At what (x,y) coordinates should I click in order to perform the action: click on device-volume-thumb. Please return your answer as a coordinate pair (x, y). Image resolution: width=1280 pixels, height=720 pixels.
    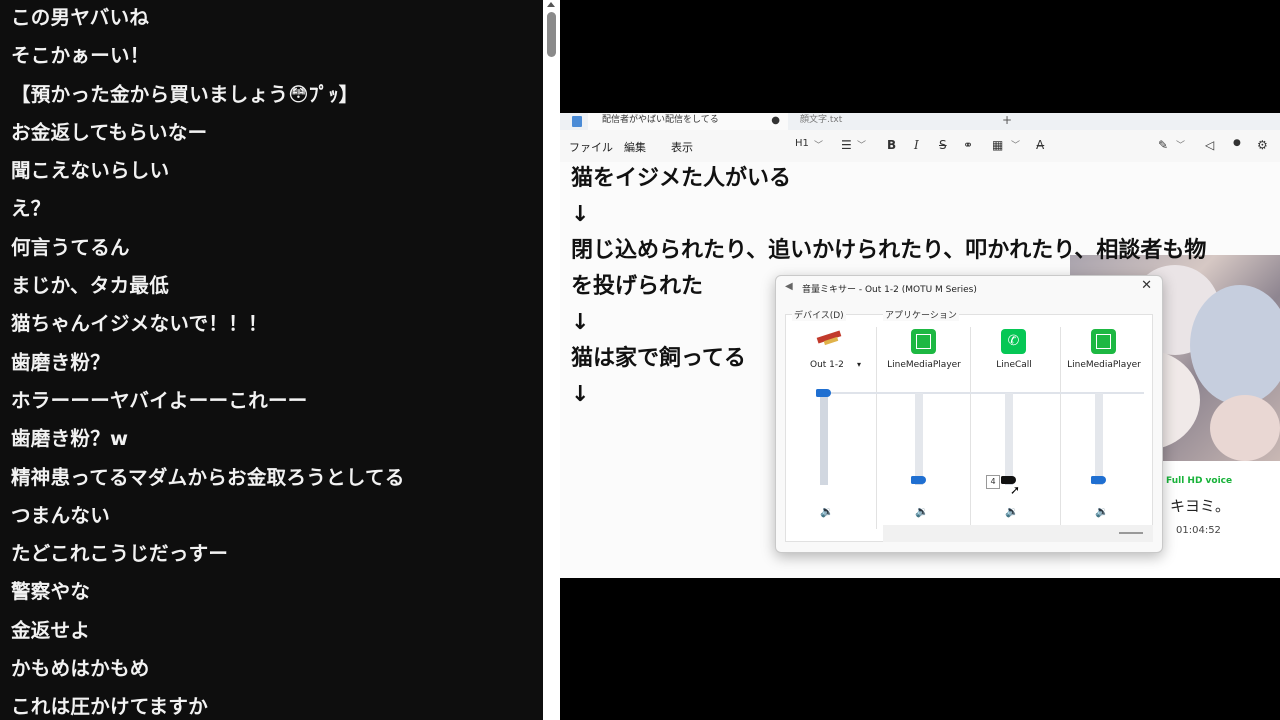
    Looking at the image, I should click on (823, 393).